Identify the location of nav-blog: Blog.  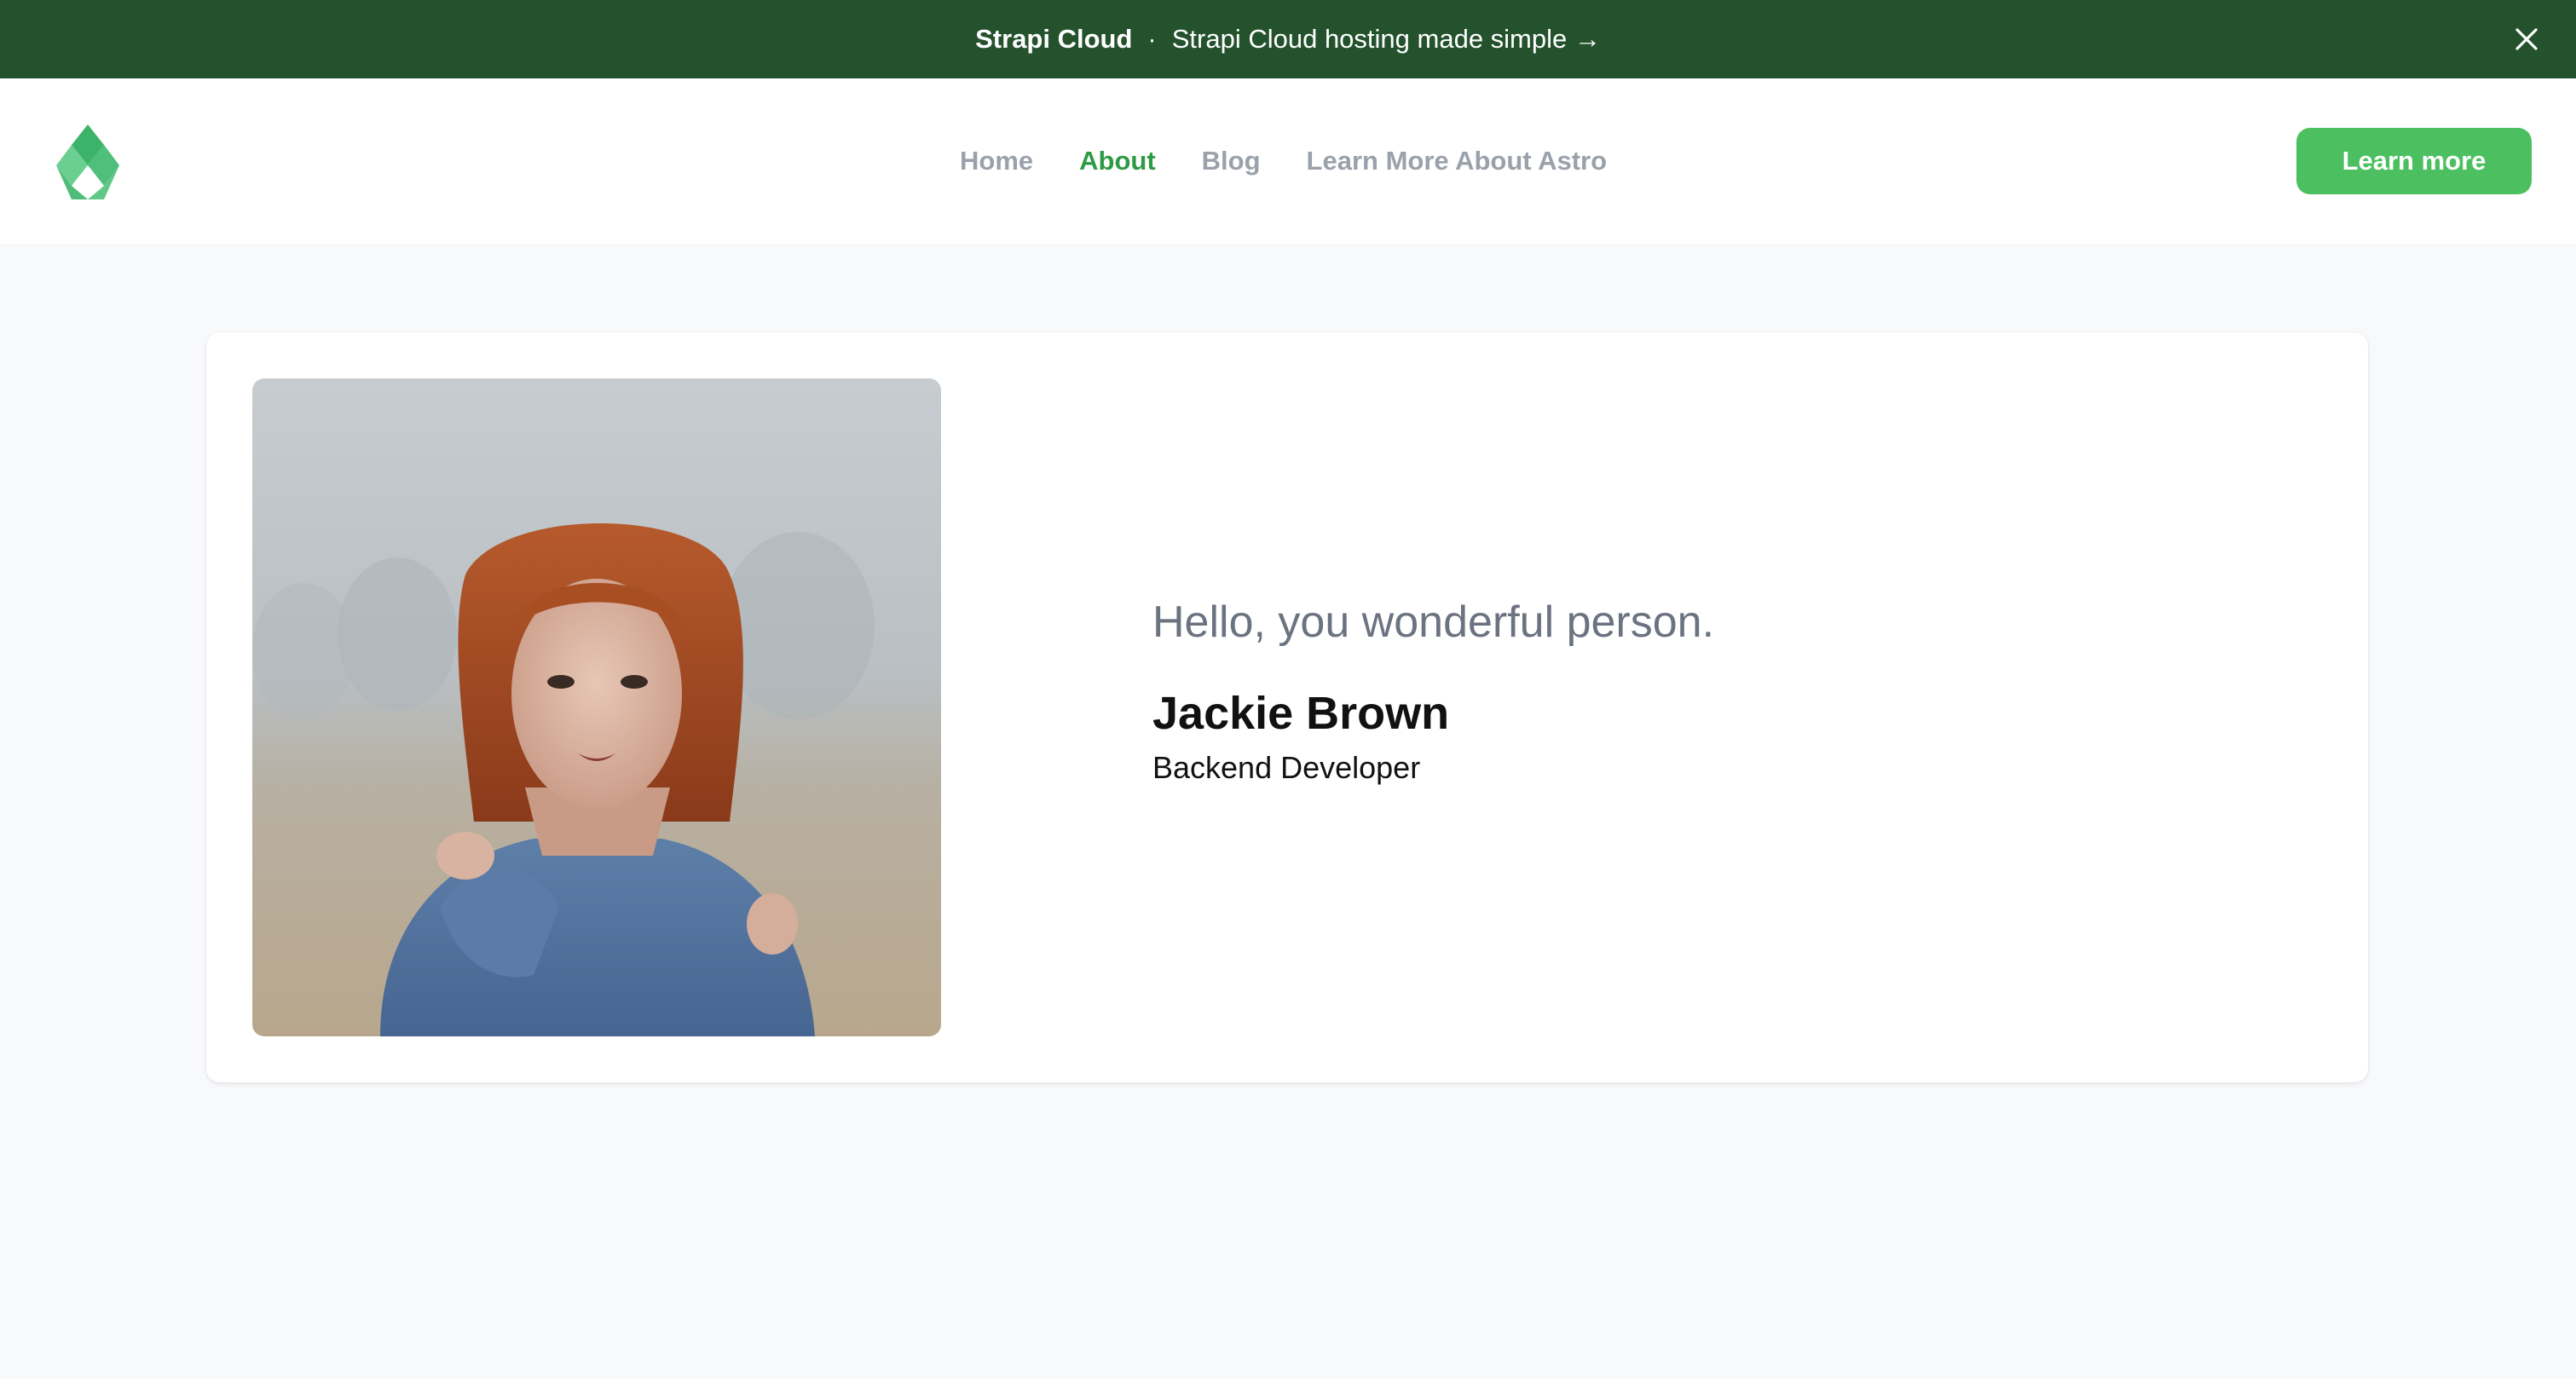
(1231, 161).